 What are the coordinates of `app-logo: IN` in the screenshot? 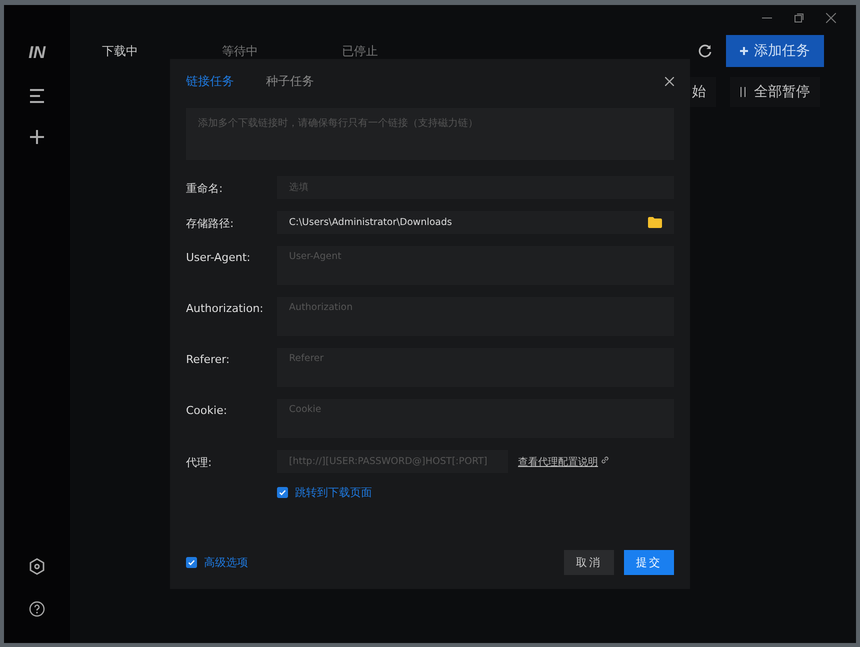 It's located at (37, 53).